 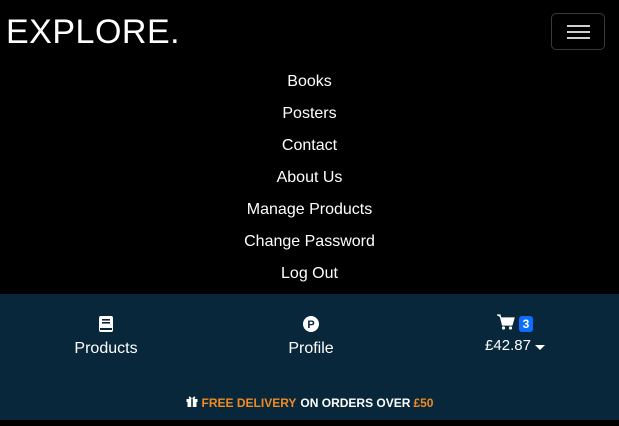 What do you see at coordinates (106, 337) in the screenshot?
I see `products-button: Products` at bounding box center [106, 337].